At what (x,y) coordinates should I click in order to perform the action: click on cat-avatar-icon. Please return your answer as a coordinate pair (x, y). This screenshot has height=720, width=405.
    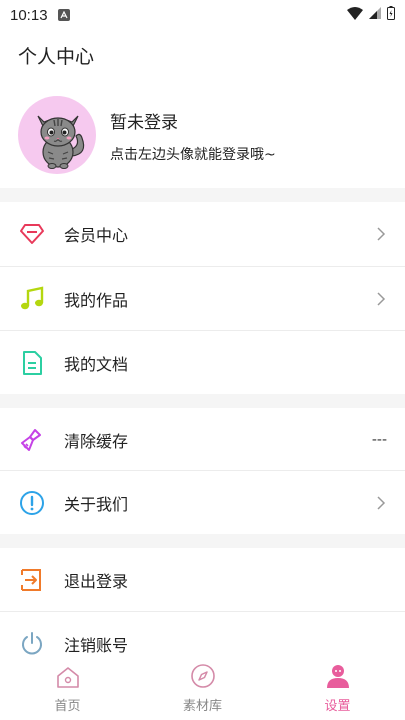
    Looking at the image, I should click on (61, 142).